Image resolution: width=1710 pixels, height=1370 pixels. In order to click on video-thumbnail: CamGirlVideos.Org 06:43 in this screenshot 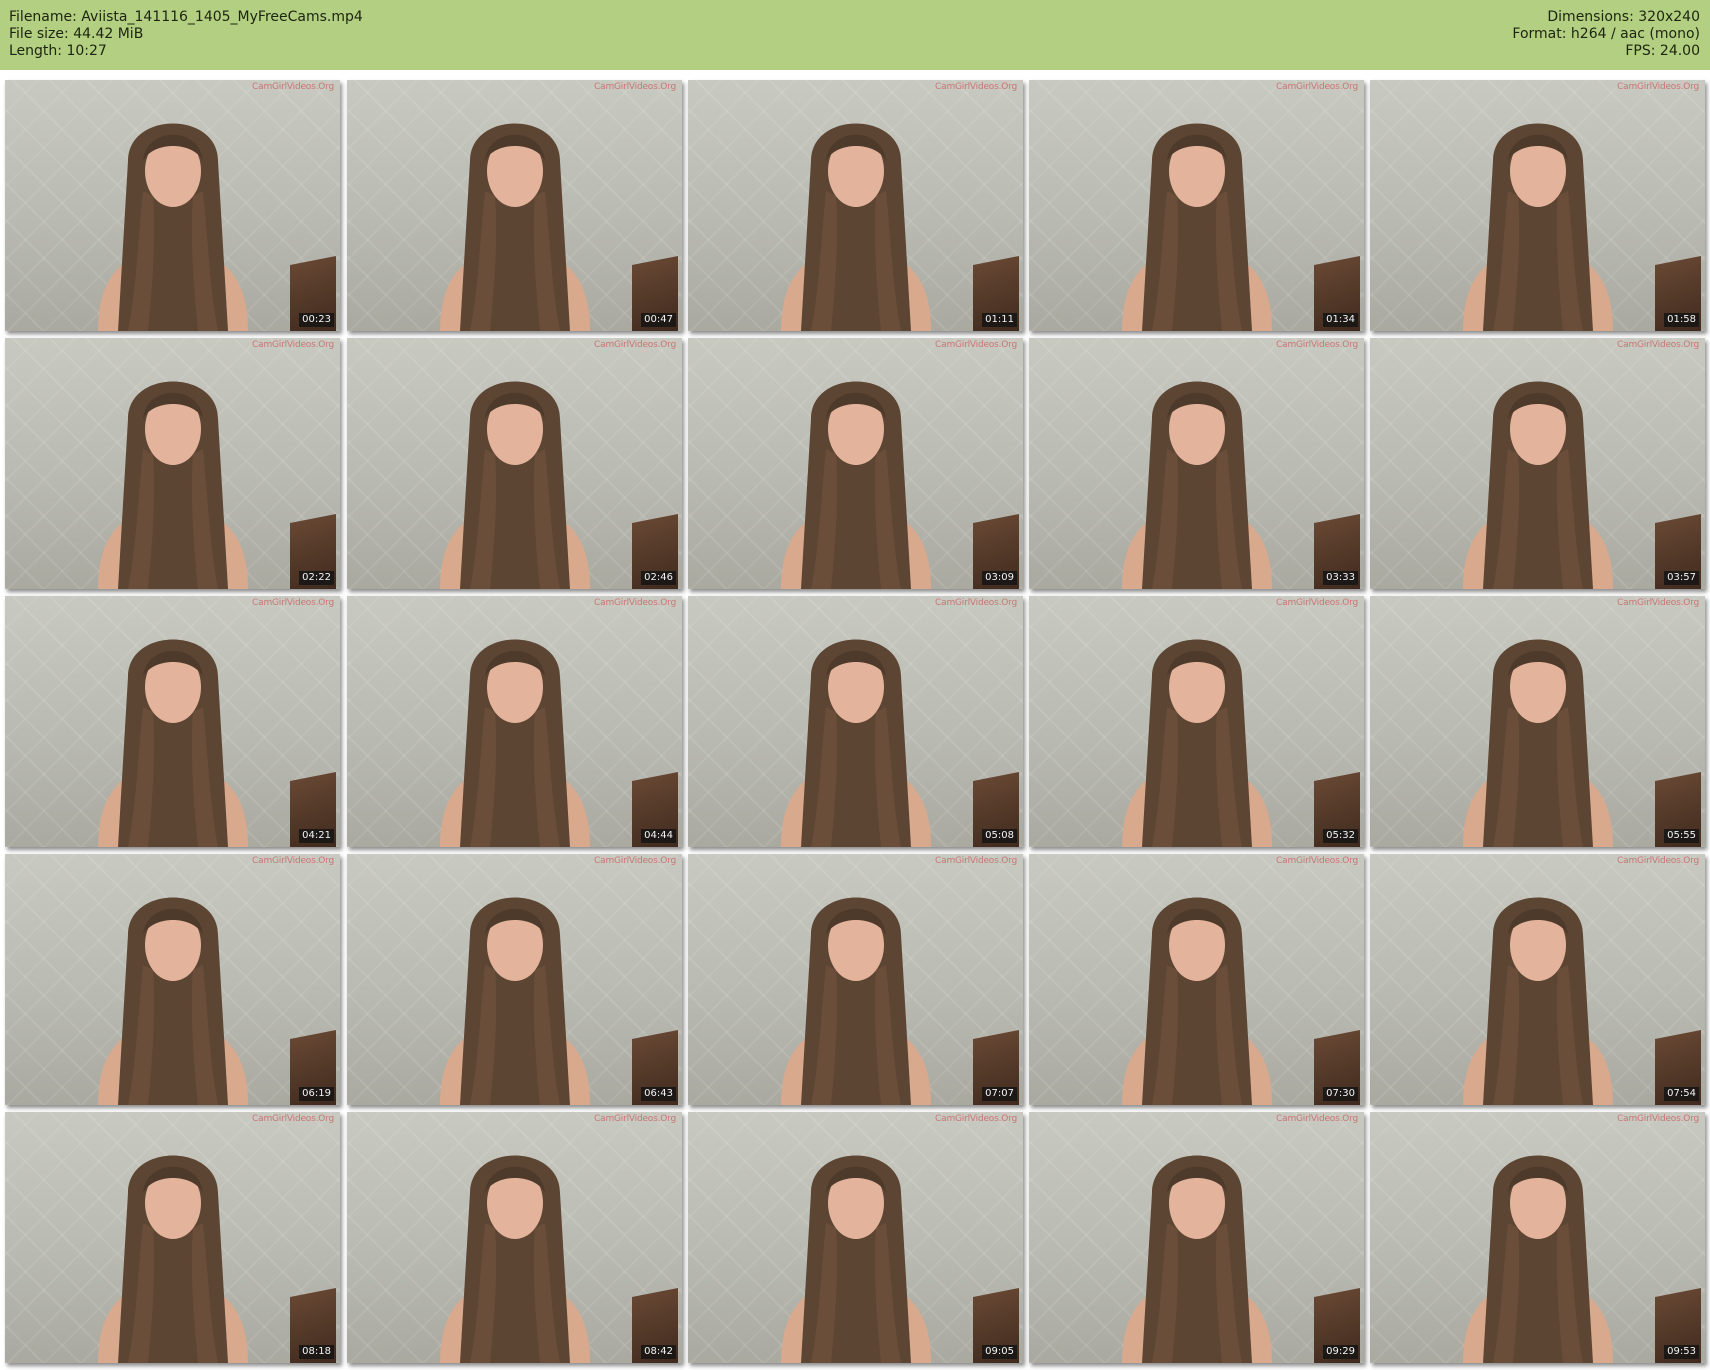, I will do `click(514, 979)`.